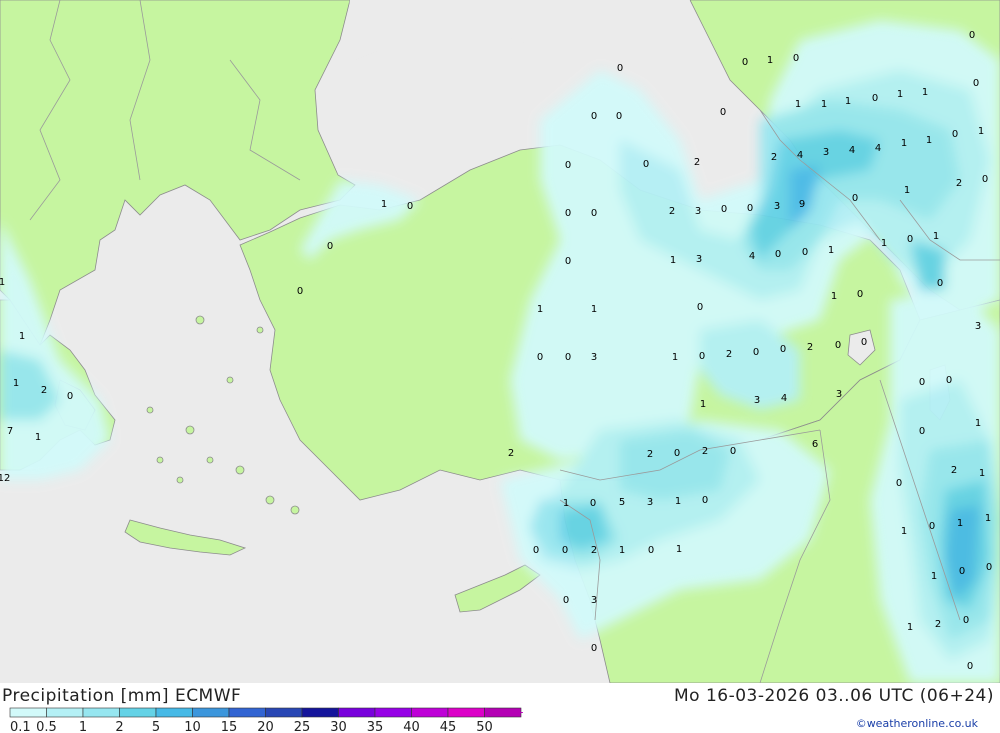 The image size is (1000, 733). What do you see at coordinates (265, 726) in the screenshot?
I see `legend-tick-label: 20` at bounding box center [265, 726].